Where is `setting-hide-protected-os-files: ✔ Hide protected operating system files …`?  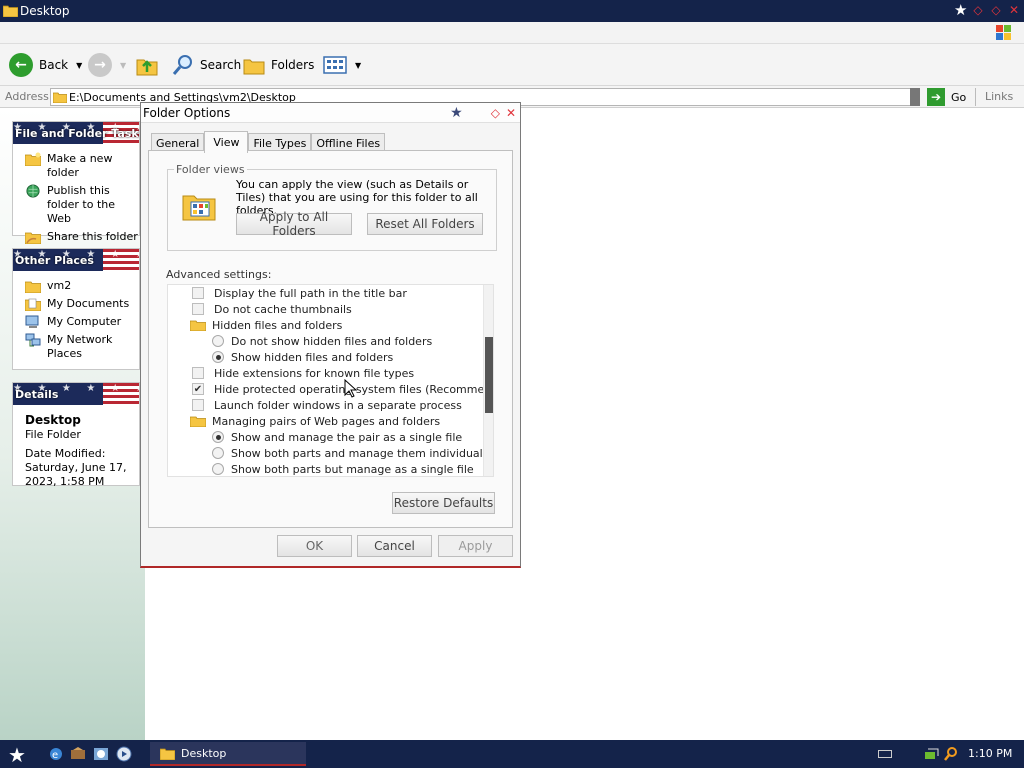
setting-hide-protected-os-files: ✔ Hide protected operating system files … is located at coordinates (342, 389).